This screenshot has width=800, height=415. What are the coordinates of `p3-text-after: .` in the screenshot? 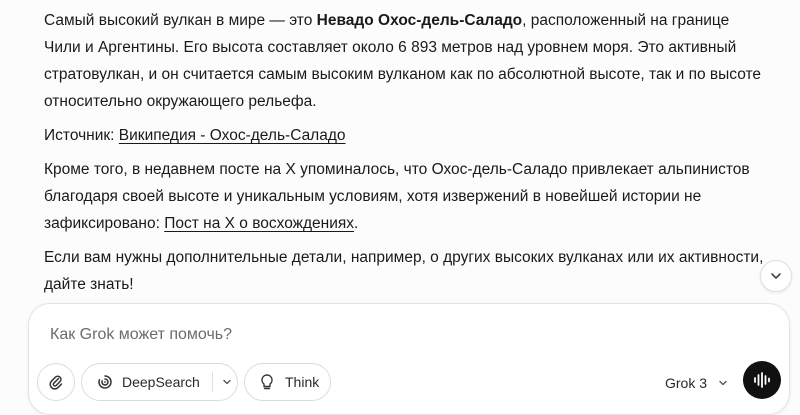 It's located at (356, 223).